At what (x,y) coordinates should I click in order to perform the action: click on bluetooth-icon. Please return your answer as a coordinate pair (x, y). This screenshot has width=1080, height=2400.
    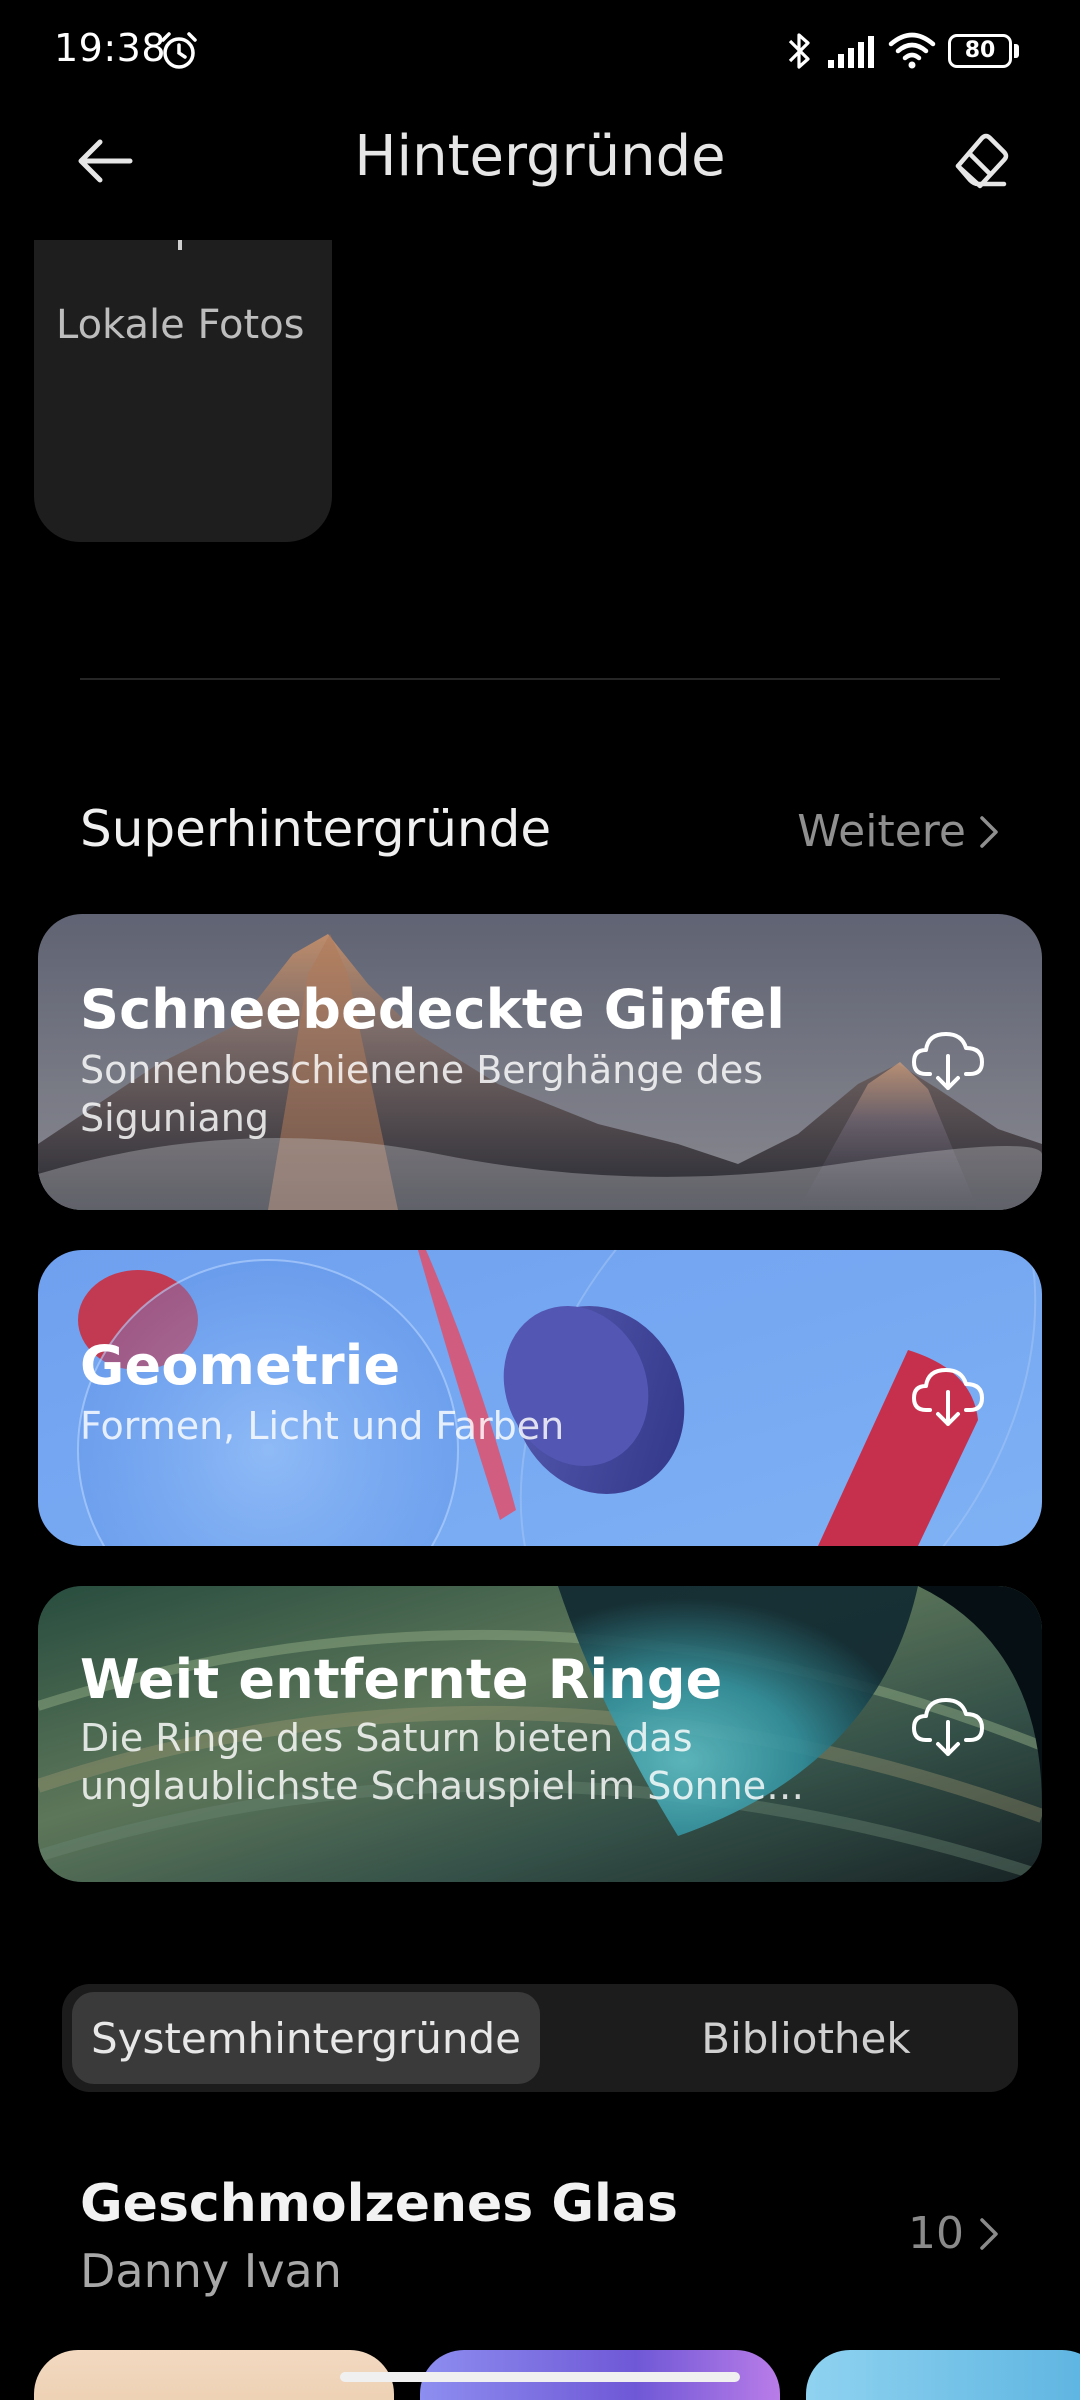
    Looking at the image, I should click on (799, 51).